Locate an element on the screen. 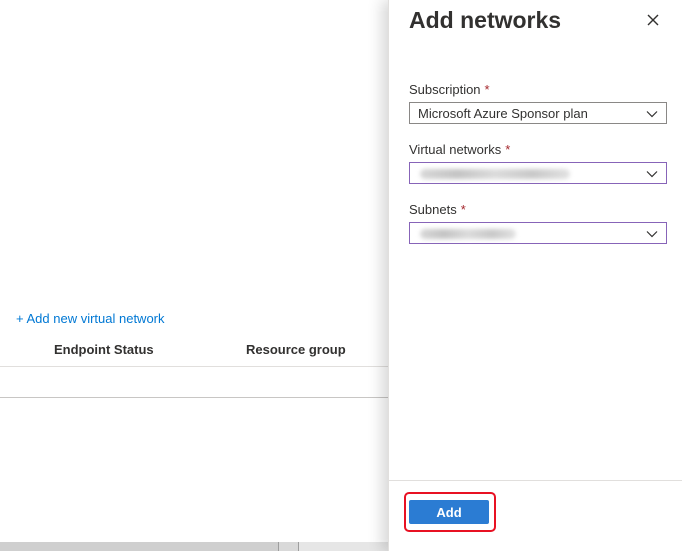 The image size is (682, 551). subscription-dropdown: Microsoft Azure Sponsor plan is located at coordinates (538, 113).